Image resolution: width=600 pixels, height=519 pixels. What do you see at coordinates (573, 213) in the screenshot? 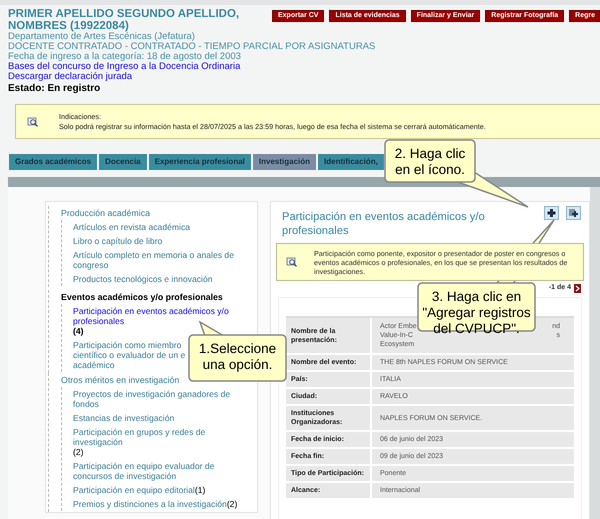
I see `document-add-icon` at bounding box center [573, 213].